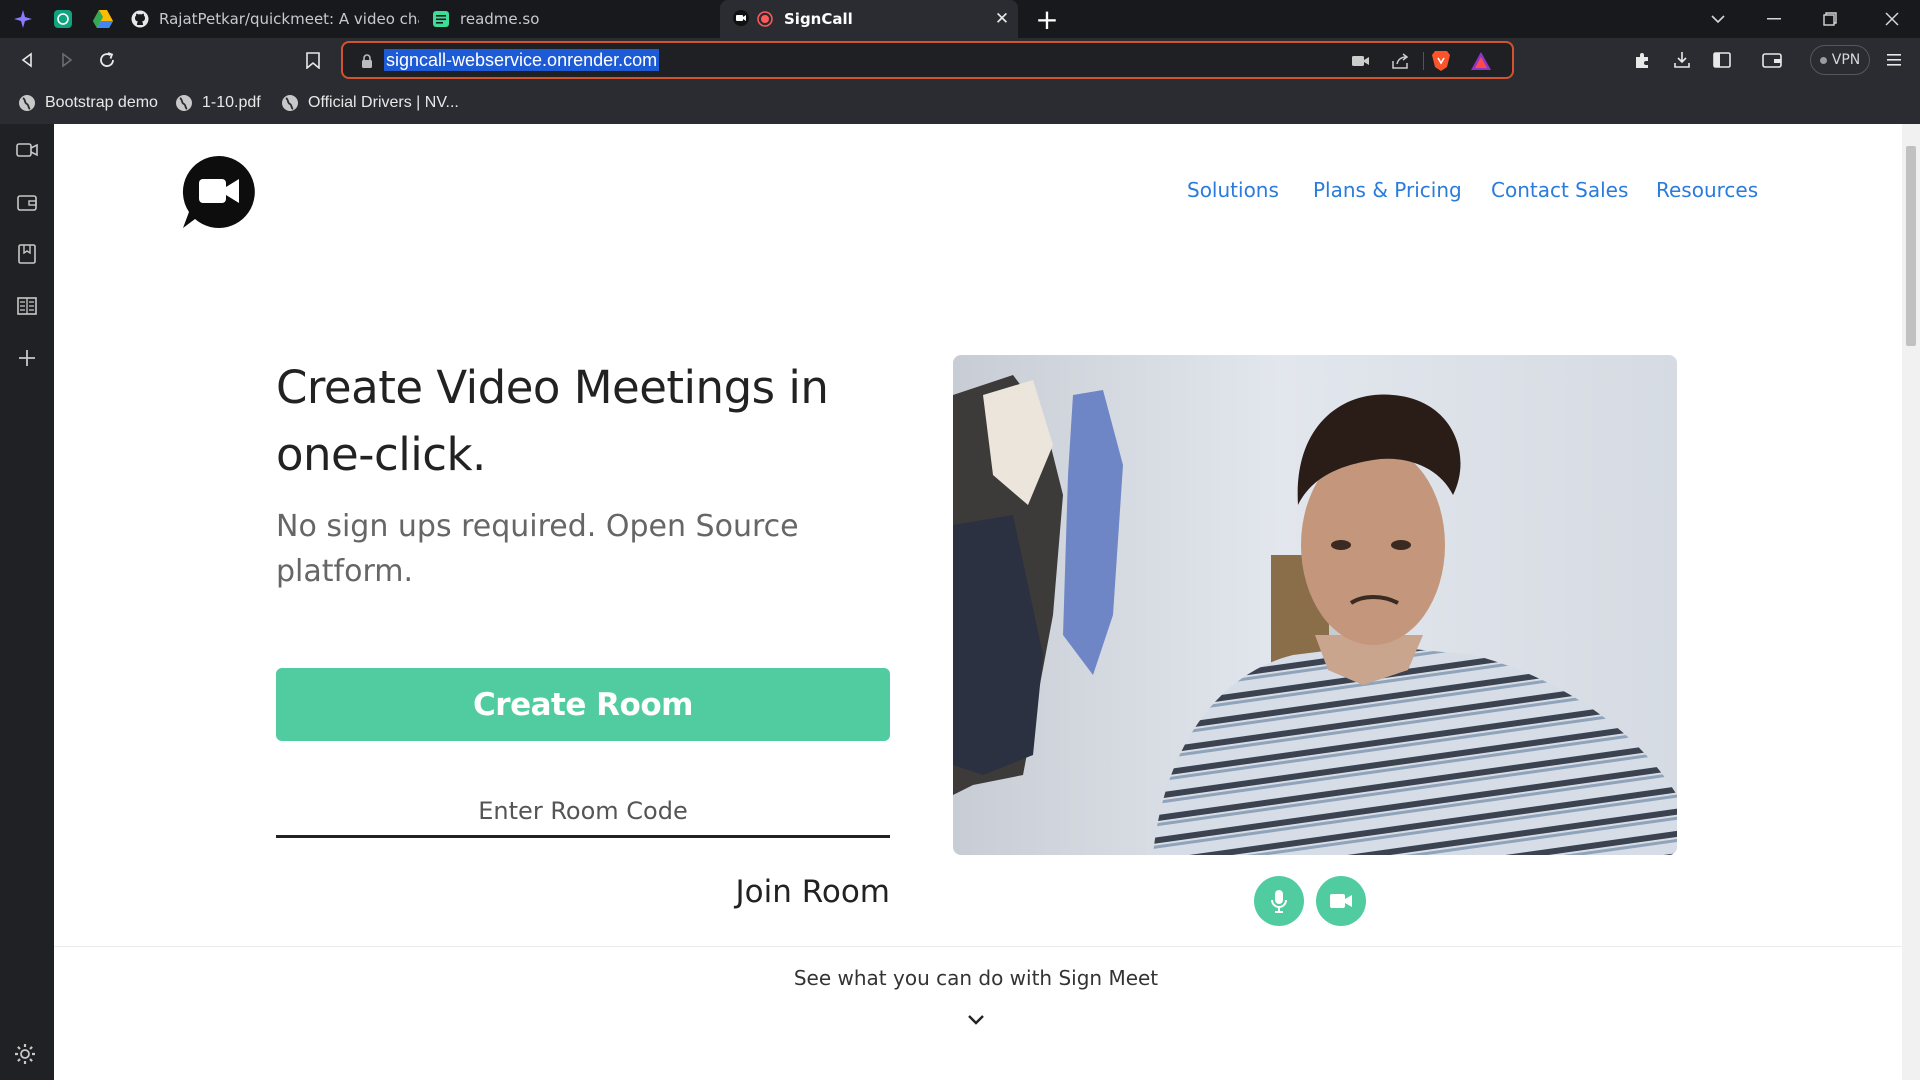 Image resolution: width=1920 pixels, height=1080 pixels. I want to click on bookmark-item: 1-10.pdf, so click(218, 103).